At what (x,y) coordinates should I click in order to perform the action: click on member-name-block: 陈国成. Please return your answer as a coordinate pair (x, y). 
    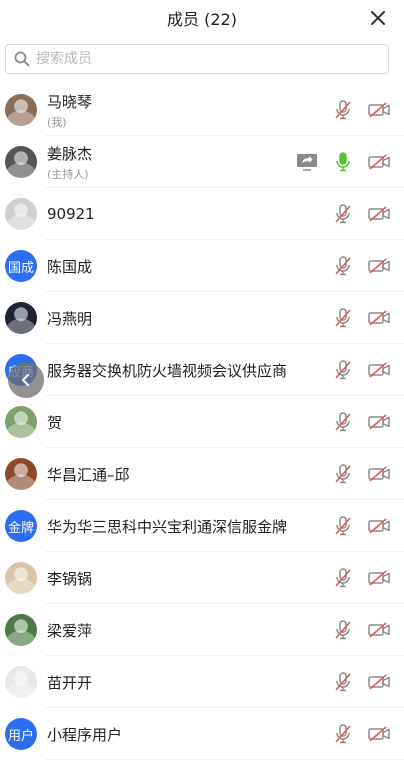
    Looking at the image, I should click on (182, 266).